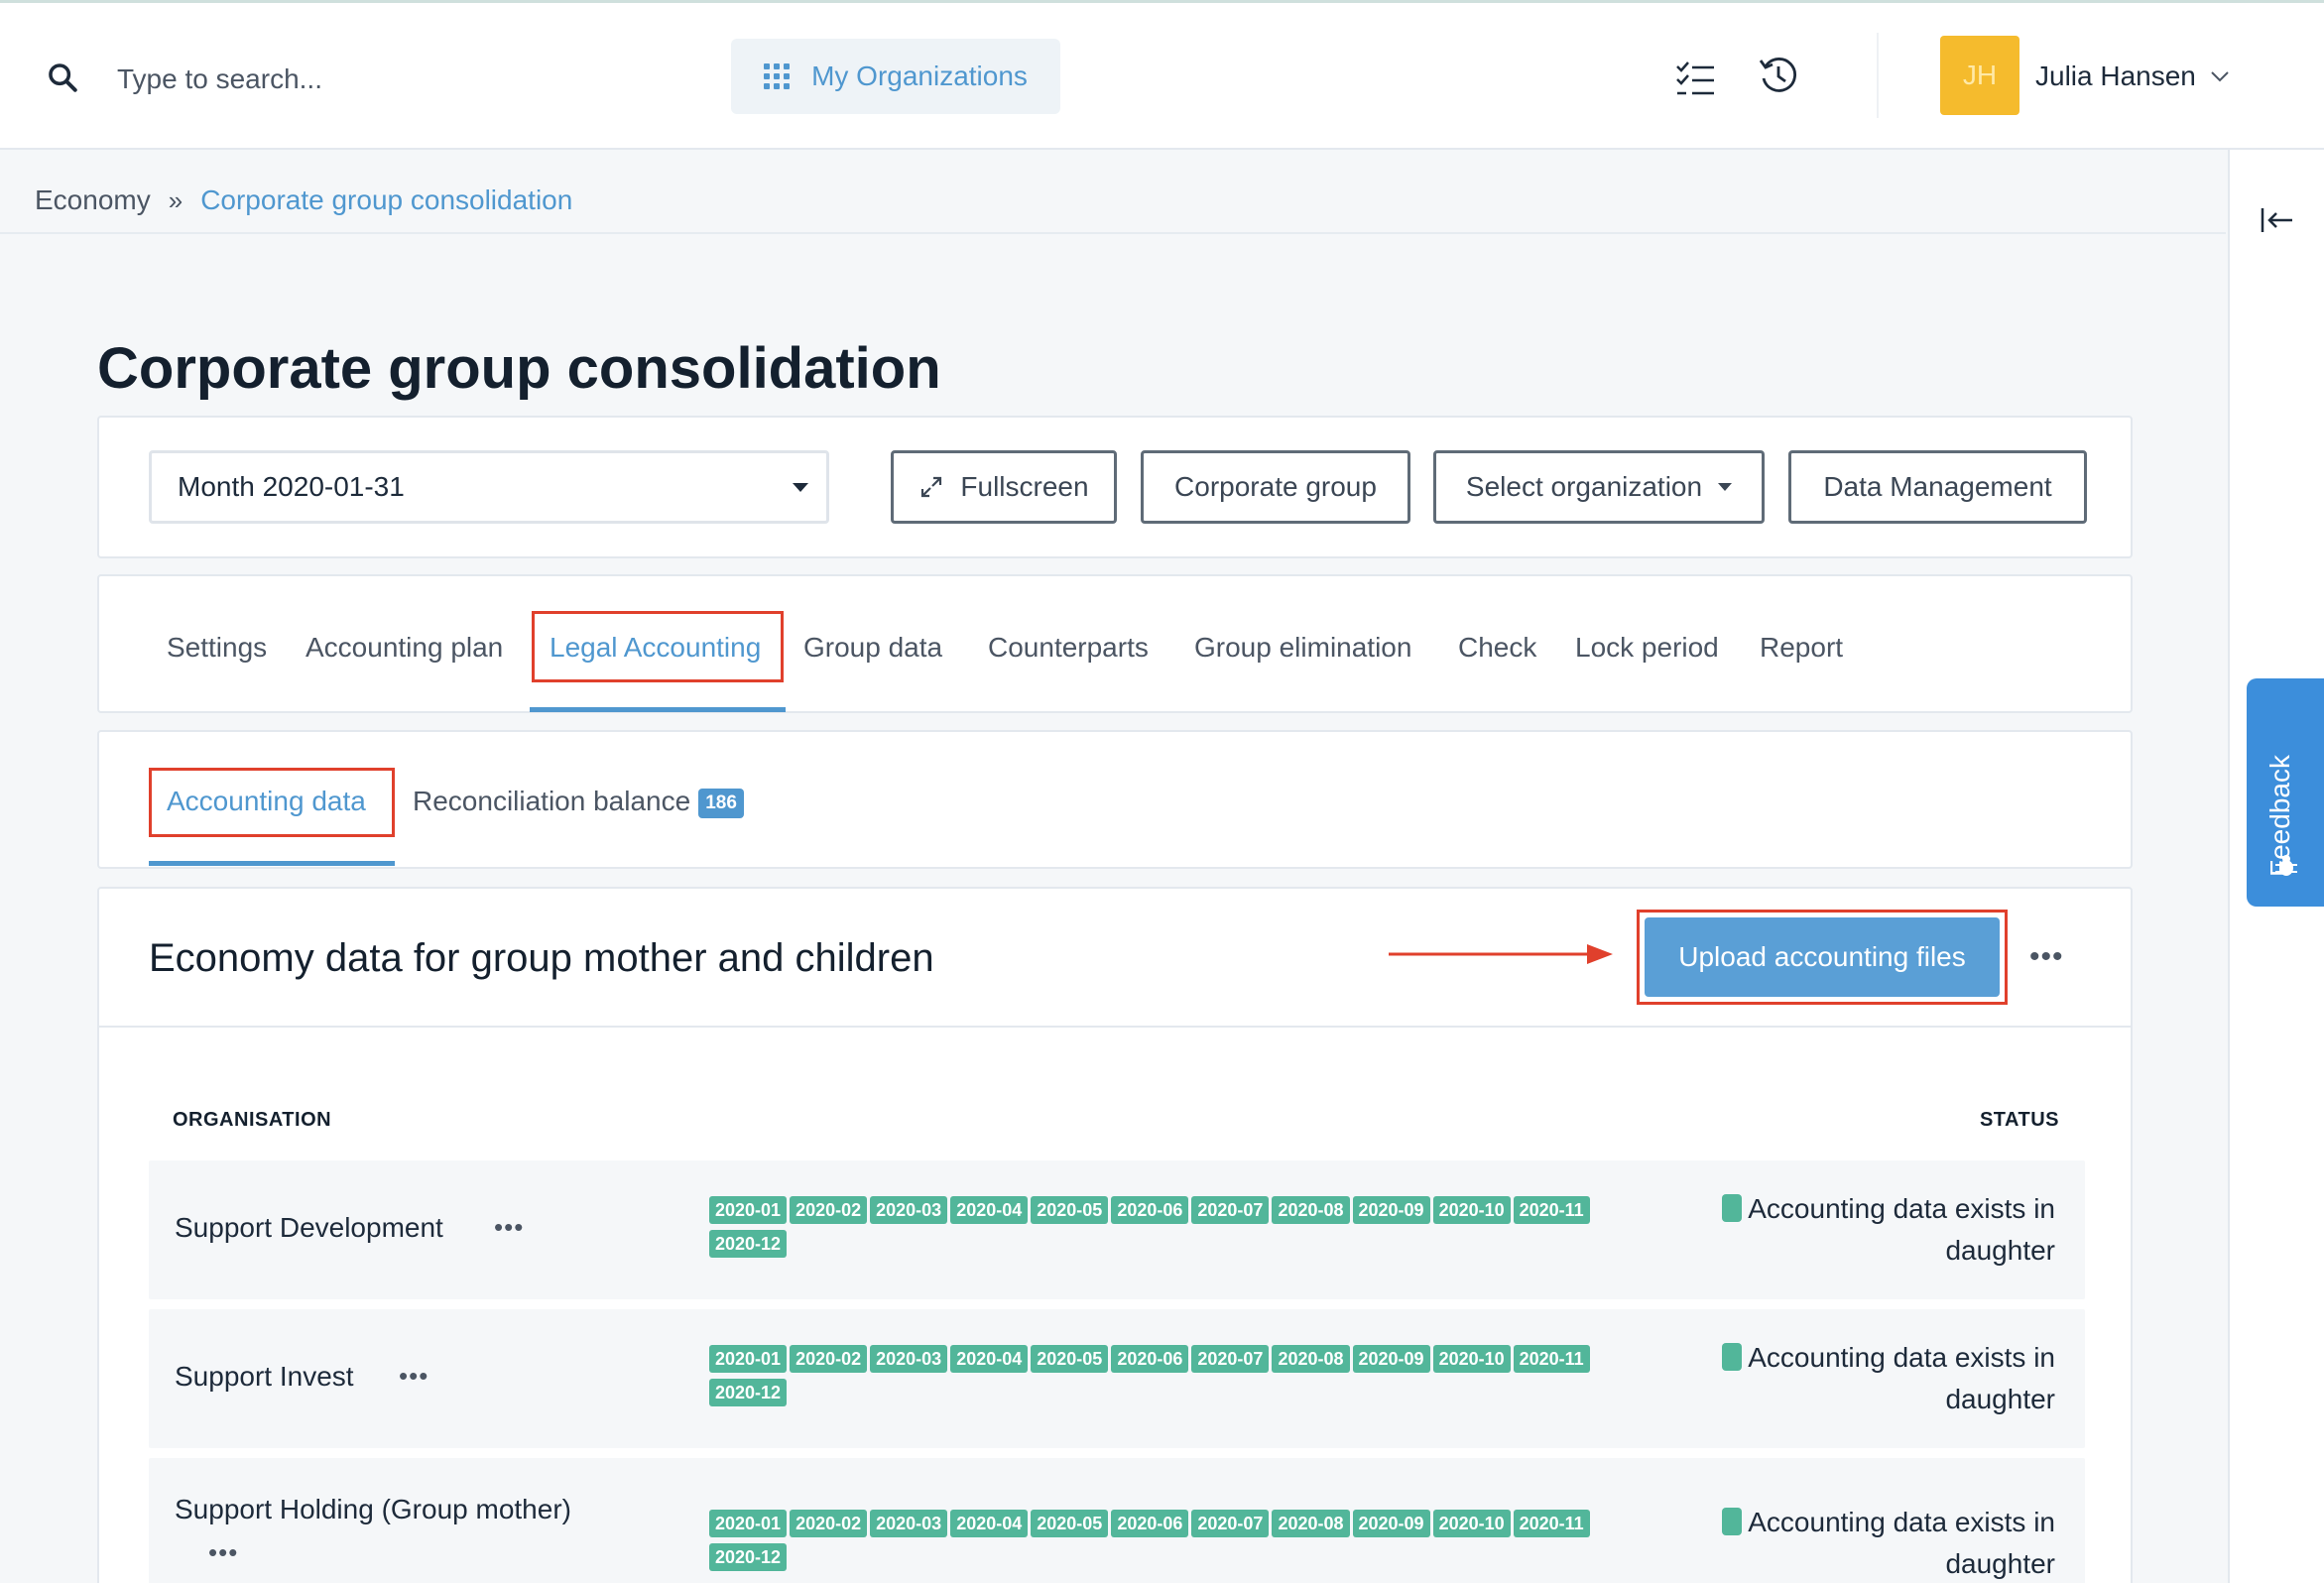 The image size is (2324, 1583). Describe the element at coordinates (1275, 487) in the screenshot. I see `corporate-group-button: Corporate group` at that location.